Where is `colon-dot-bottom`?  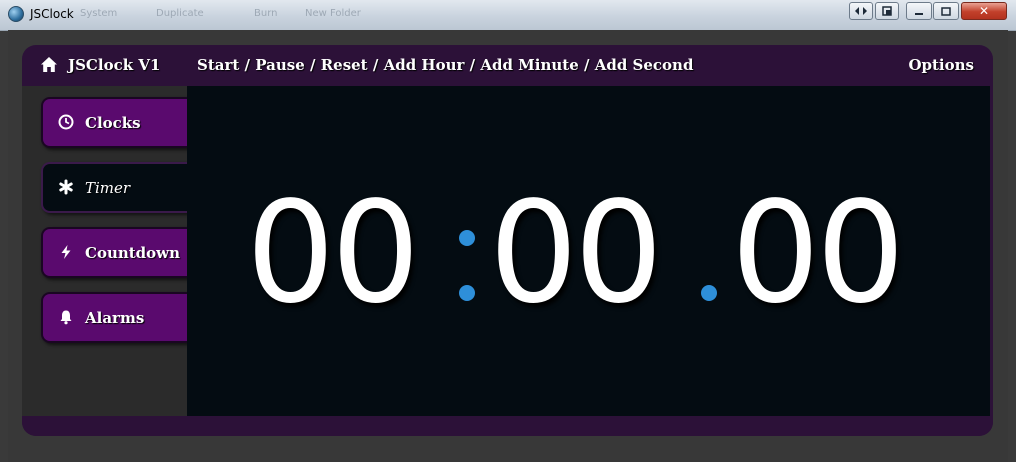
colon-dot-bottom is located at coordinates (467, 293).